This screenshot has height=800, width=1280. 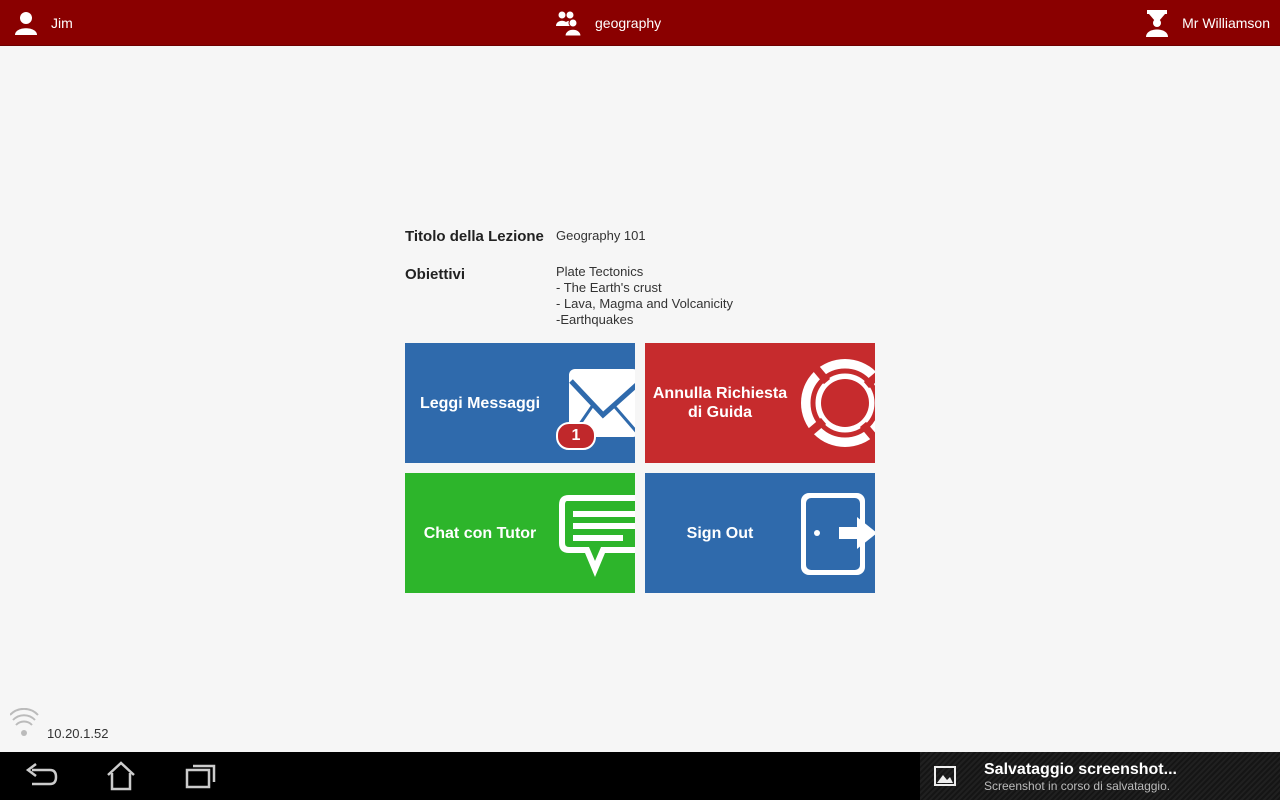 I want to click on group-icon, so click(x=569, y=23).